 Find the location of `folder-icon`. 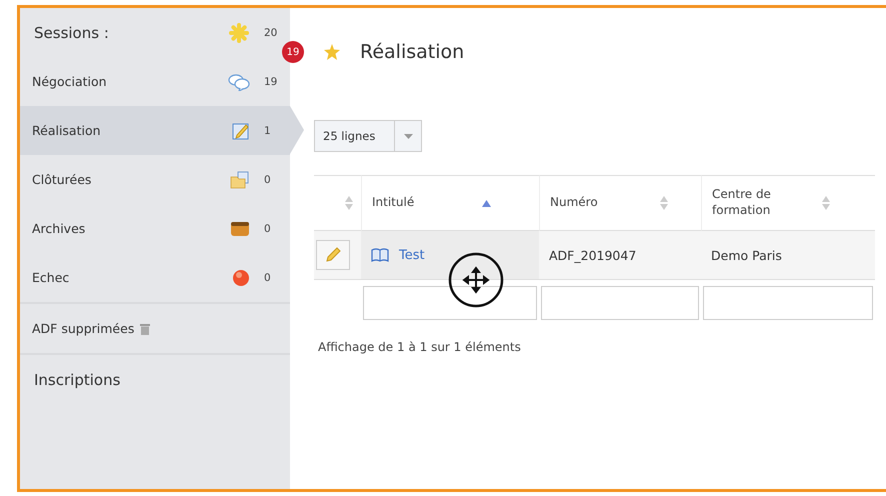

folder-icon is located at coordinates (240, 179).